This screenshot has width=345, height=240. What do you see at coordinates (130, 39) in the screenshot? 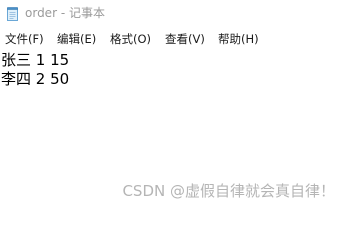
I see `menu-format: 格式(O)` at bounding box center [130, 39].